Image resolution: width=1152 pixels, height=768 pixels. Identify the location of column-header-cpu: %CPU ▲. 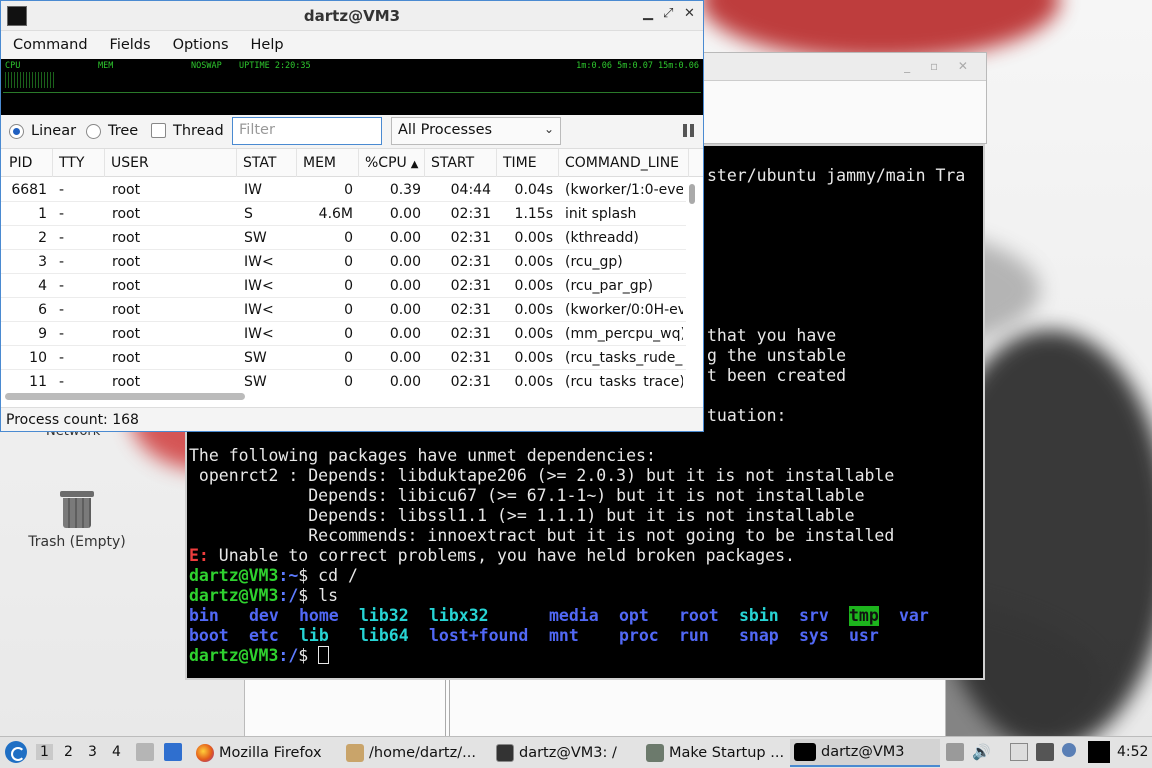
(392, 163).